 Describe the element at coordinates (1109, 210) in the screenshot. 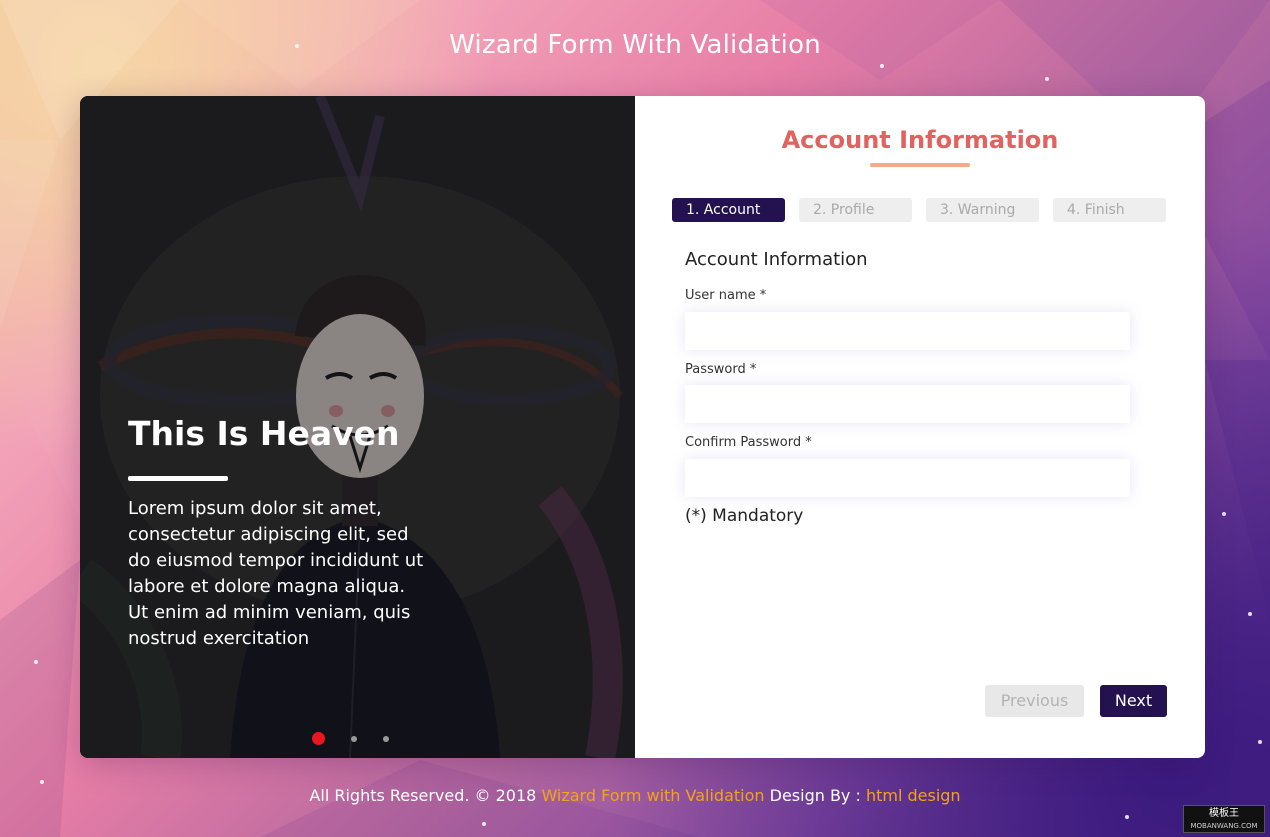

I see `step-finish: 4. Finish` at that location.